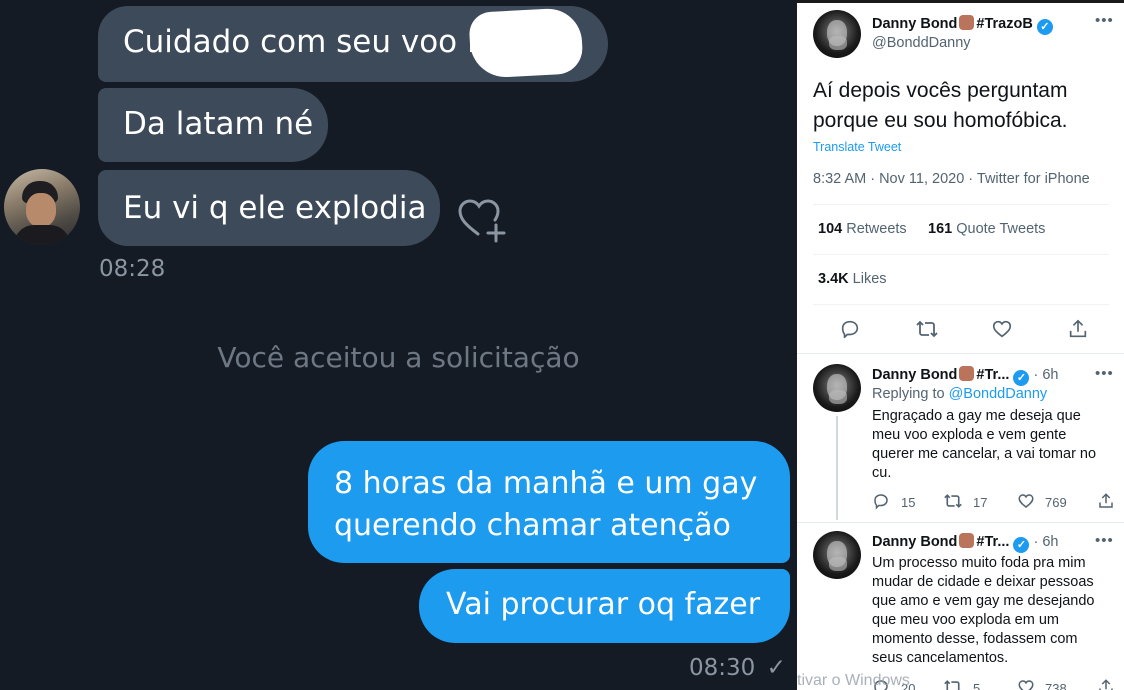 The image size is (1124, 690). What do you see at coordinates (42, 207) in the screenshot?
I see `sender-avatar` at bounding box center [42, 207].